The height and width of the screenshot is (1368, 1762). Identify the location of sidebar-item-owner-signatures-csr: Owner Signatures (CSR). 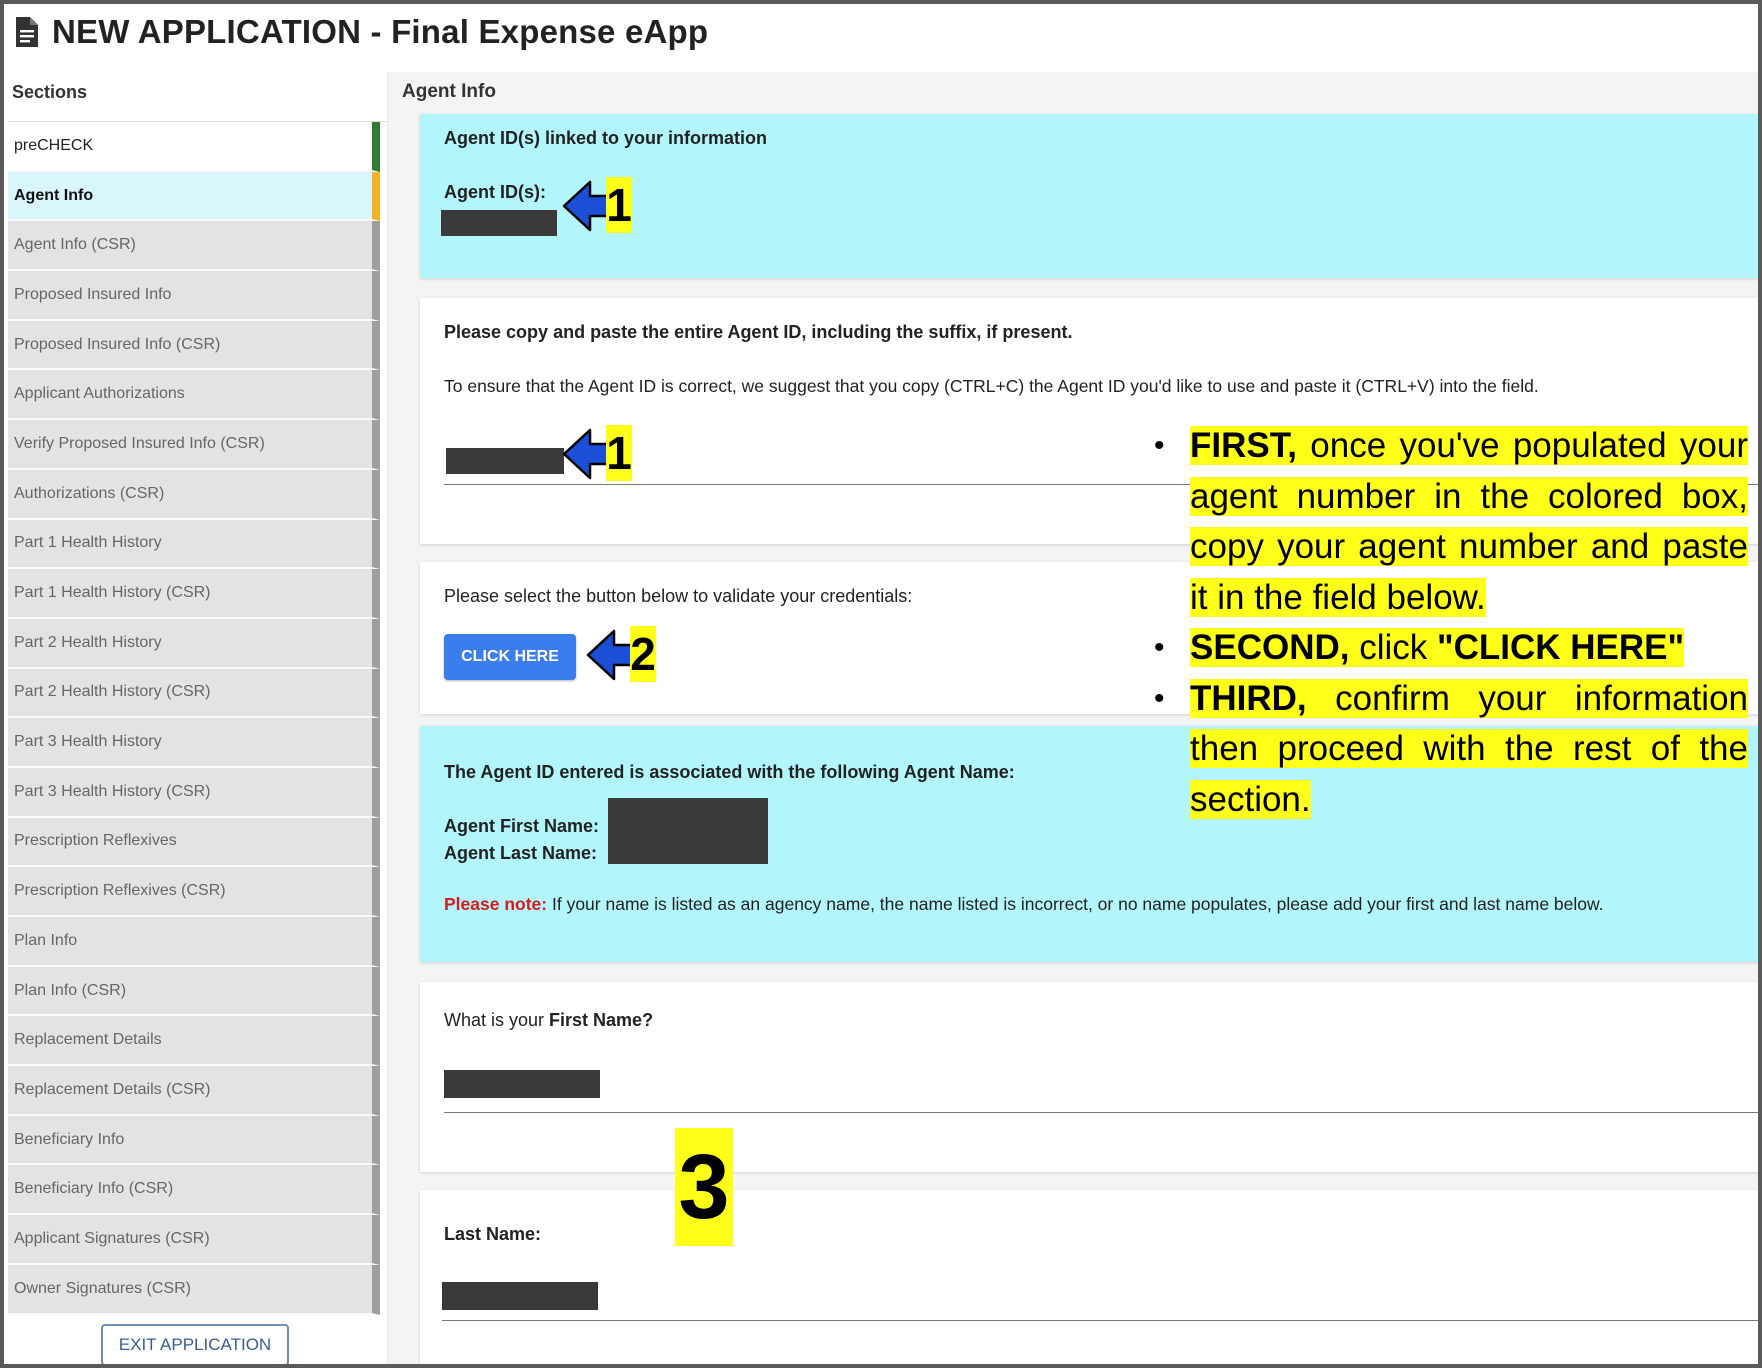
(194, 1289).